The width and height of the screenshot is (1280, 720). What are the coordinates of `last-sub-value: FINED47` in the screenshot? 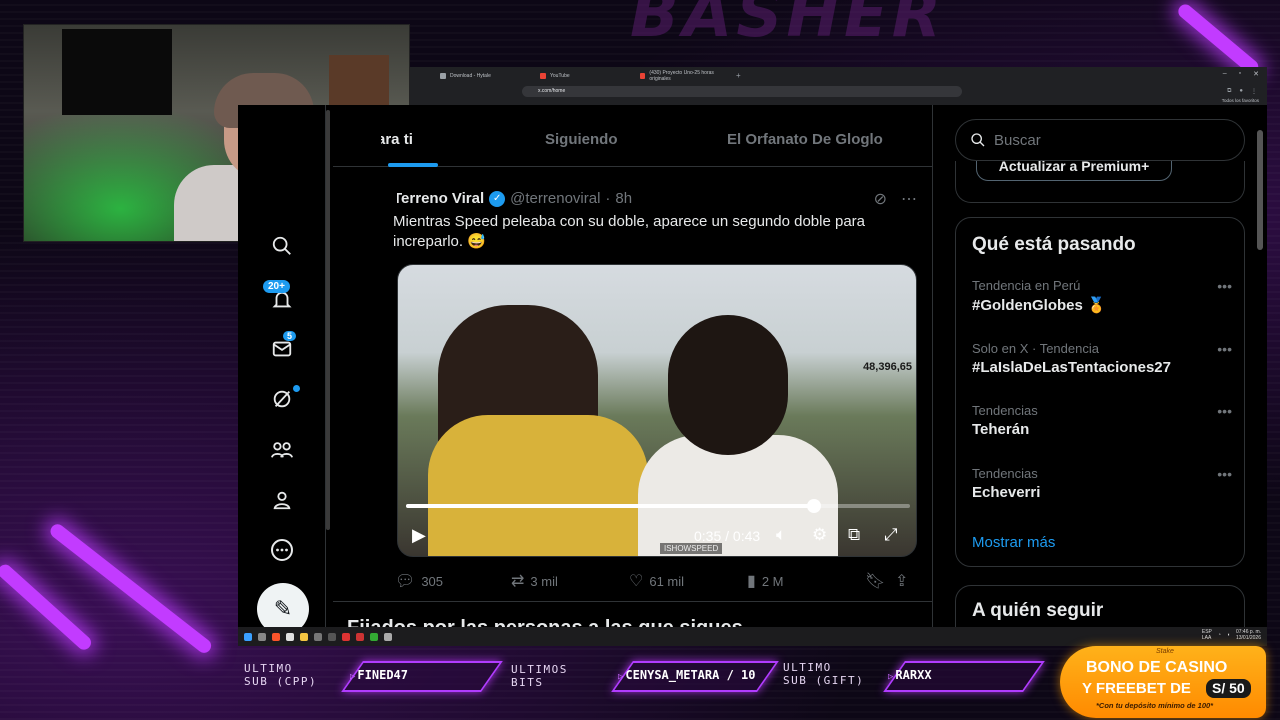 It's located at (379, 675).